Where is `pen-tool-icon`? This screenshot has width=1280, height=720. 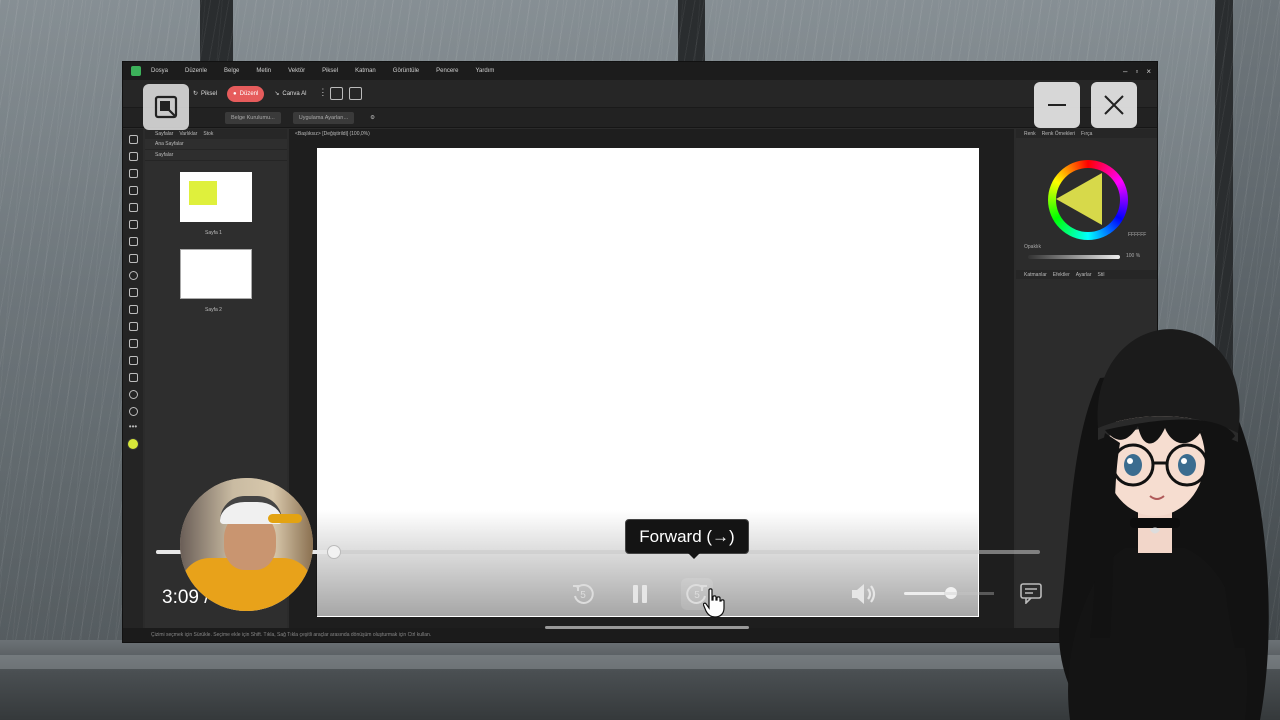
pen-tool-icon is located at coordinates (133, 224).